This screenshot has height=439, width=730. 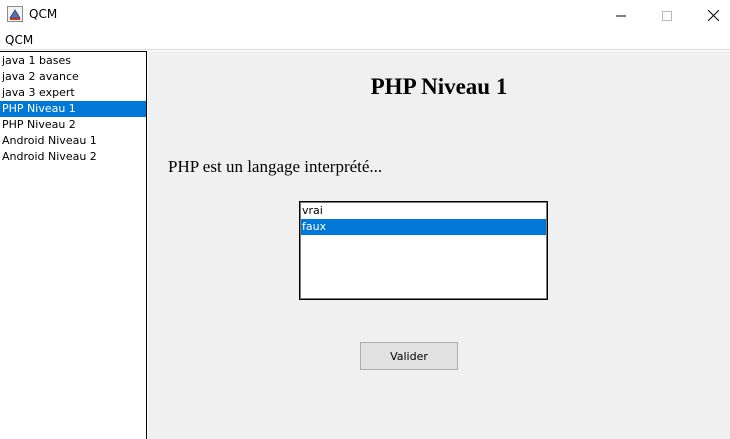 I want to click on quiz-list-item-php-niveau-2: PHP Niveau 2, so click(x=73, y=125).